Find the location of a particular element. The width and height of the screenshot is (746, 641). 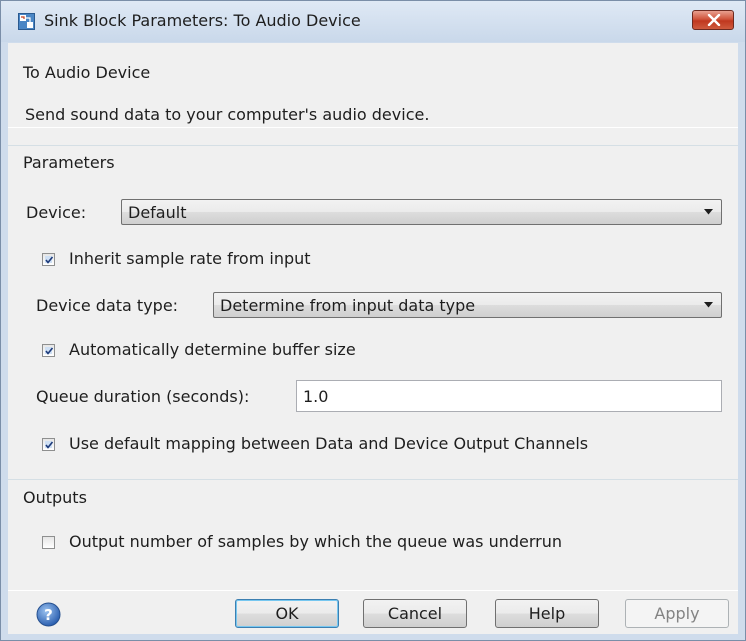

queue-duration-input is located at coordinates (503, 396).